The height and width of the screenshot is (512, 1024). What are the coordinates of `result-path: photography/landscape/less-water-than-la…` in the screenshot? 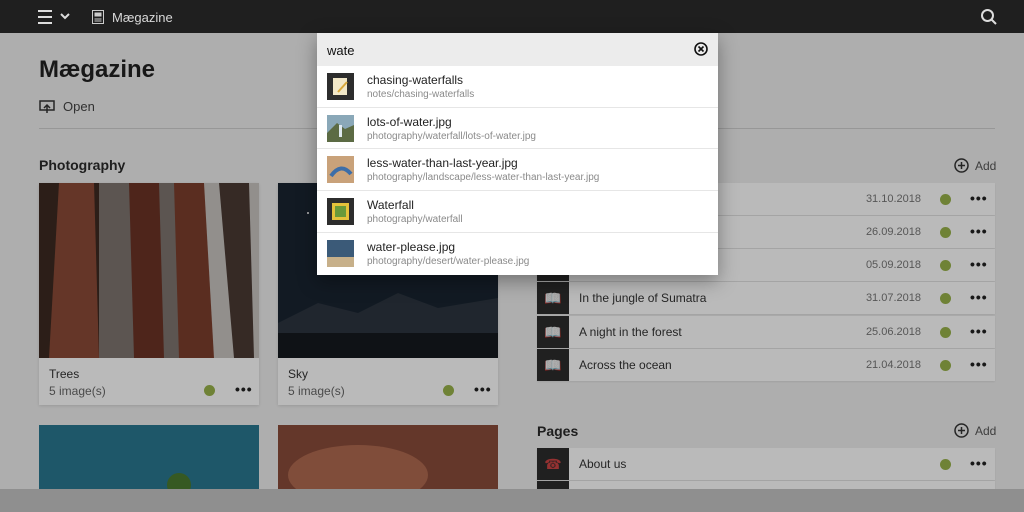 It's located at (483, 177).